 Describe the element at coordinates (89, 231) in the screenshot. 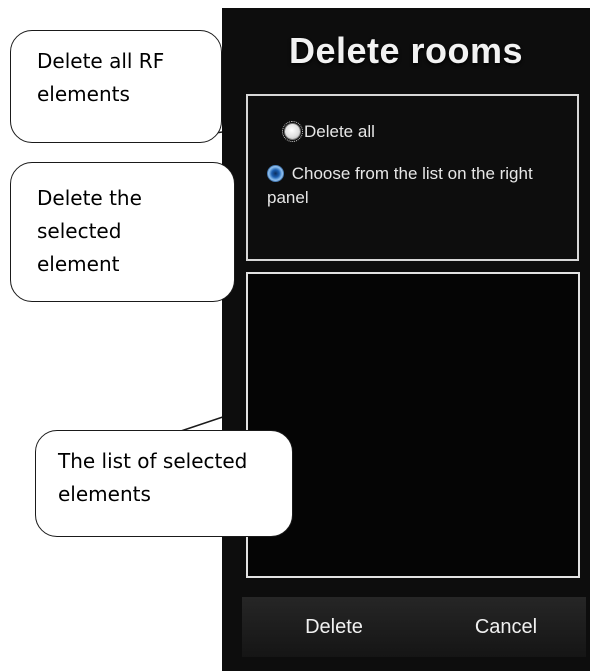

I see `callout-delete-selected-text: Delete the selected element` at that location.